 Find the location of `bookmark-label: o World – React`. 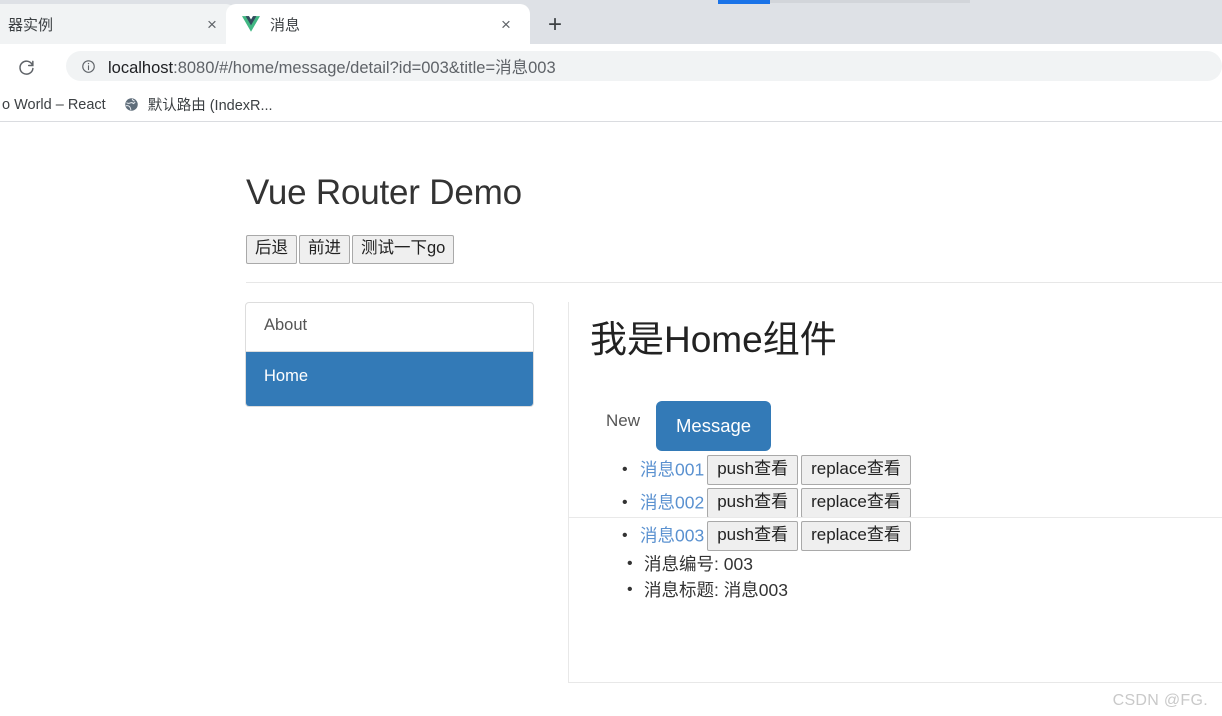

bookmark-label: o World – React is located at coordinates (54, 104).